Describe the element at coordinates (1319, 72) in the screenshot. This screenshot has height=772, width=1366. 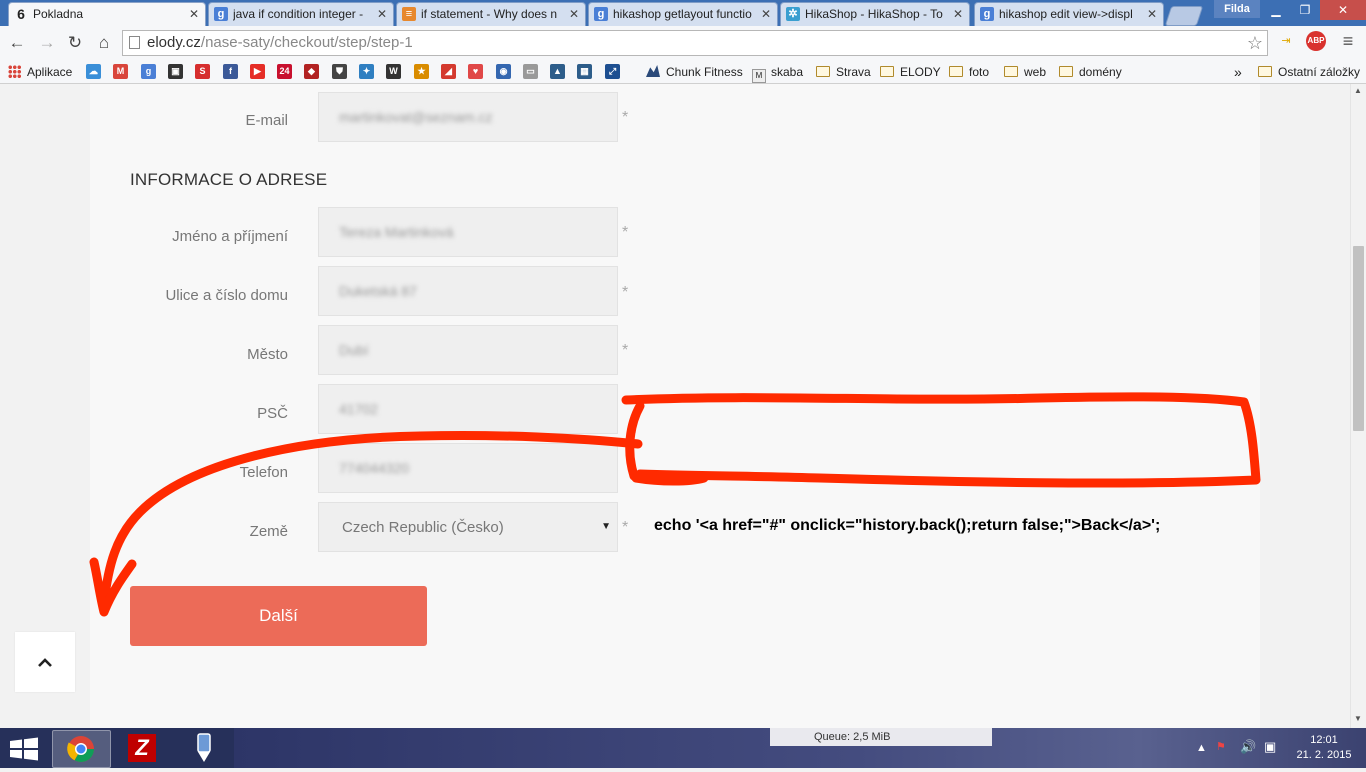
I see `bookmark-label: Ostatní záložky` at that location.